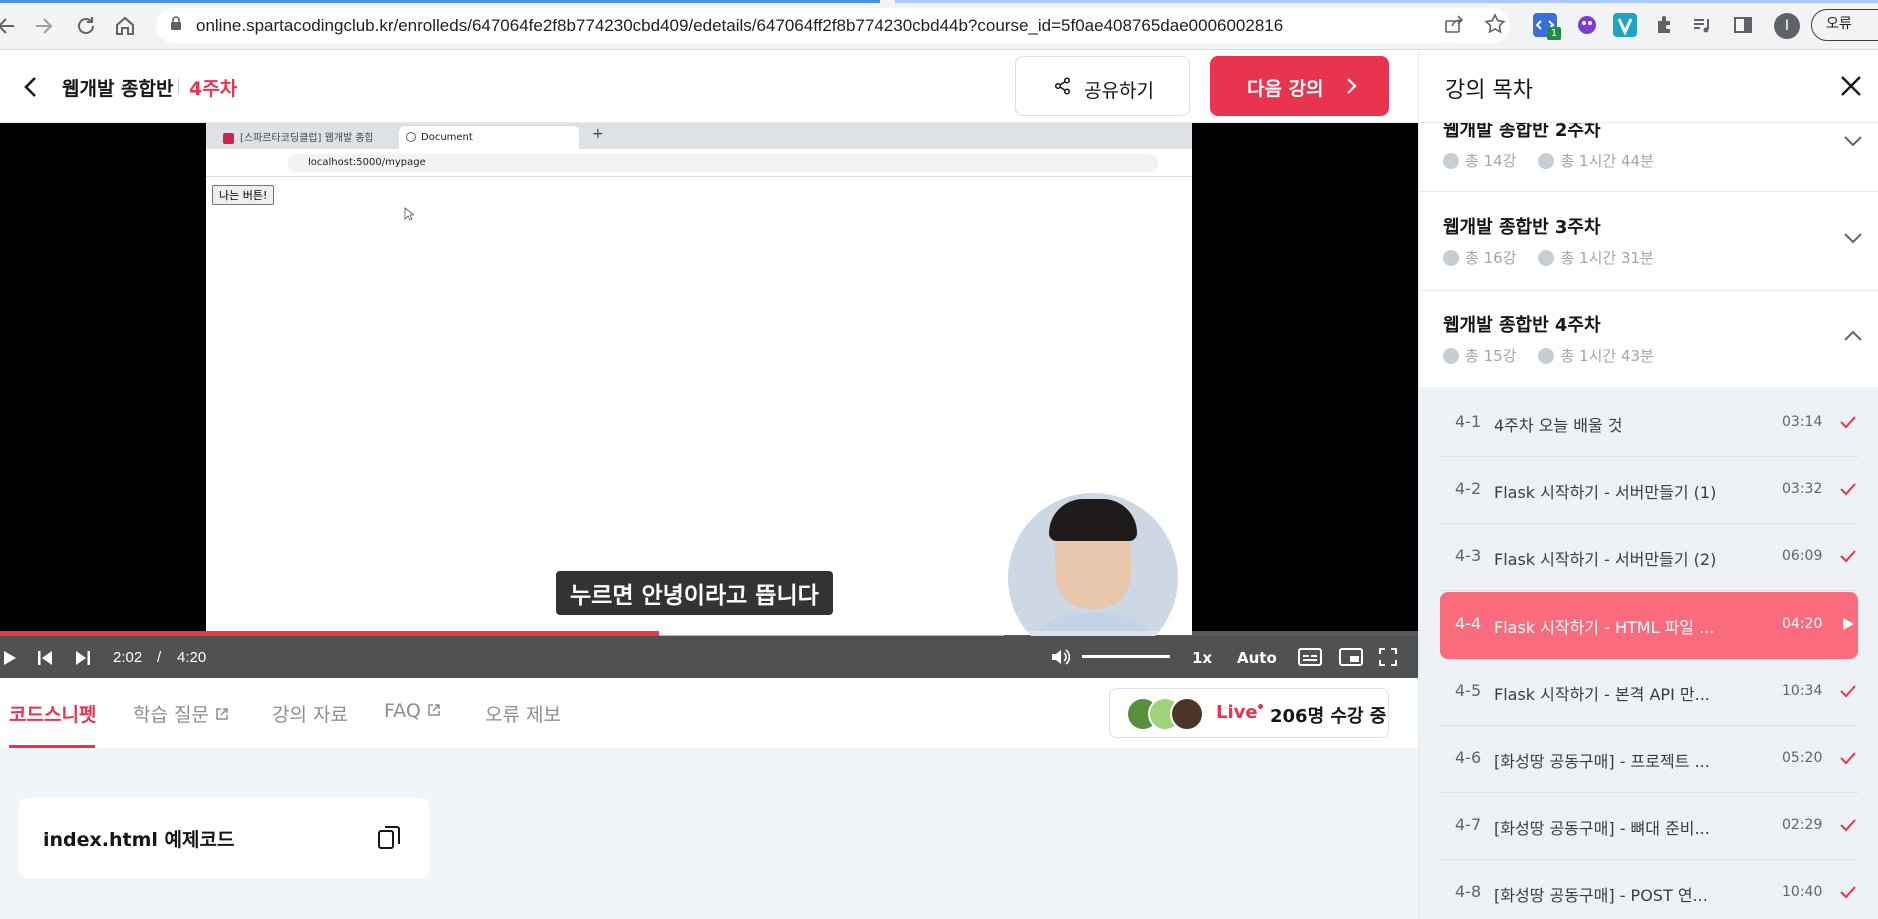  Describe the element at coordinates (1702, 25) in the screenshot. I see `media-control-icon` at that location.